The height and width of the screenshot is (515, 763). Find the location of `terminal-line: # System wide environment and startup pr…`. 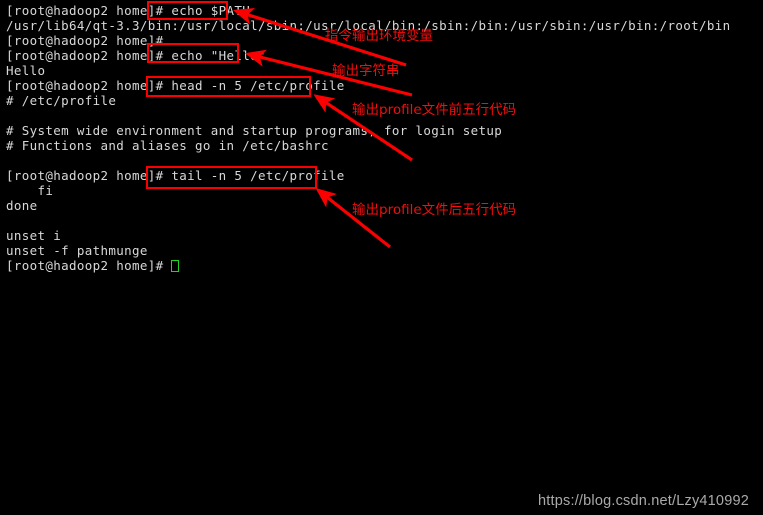

terminal-line: # System wide environment and startup pr… is located at coordinates (254, 130).